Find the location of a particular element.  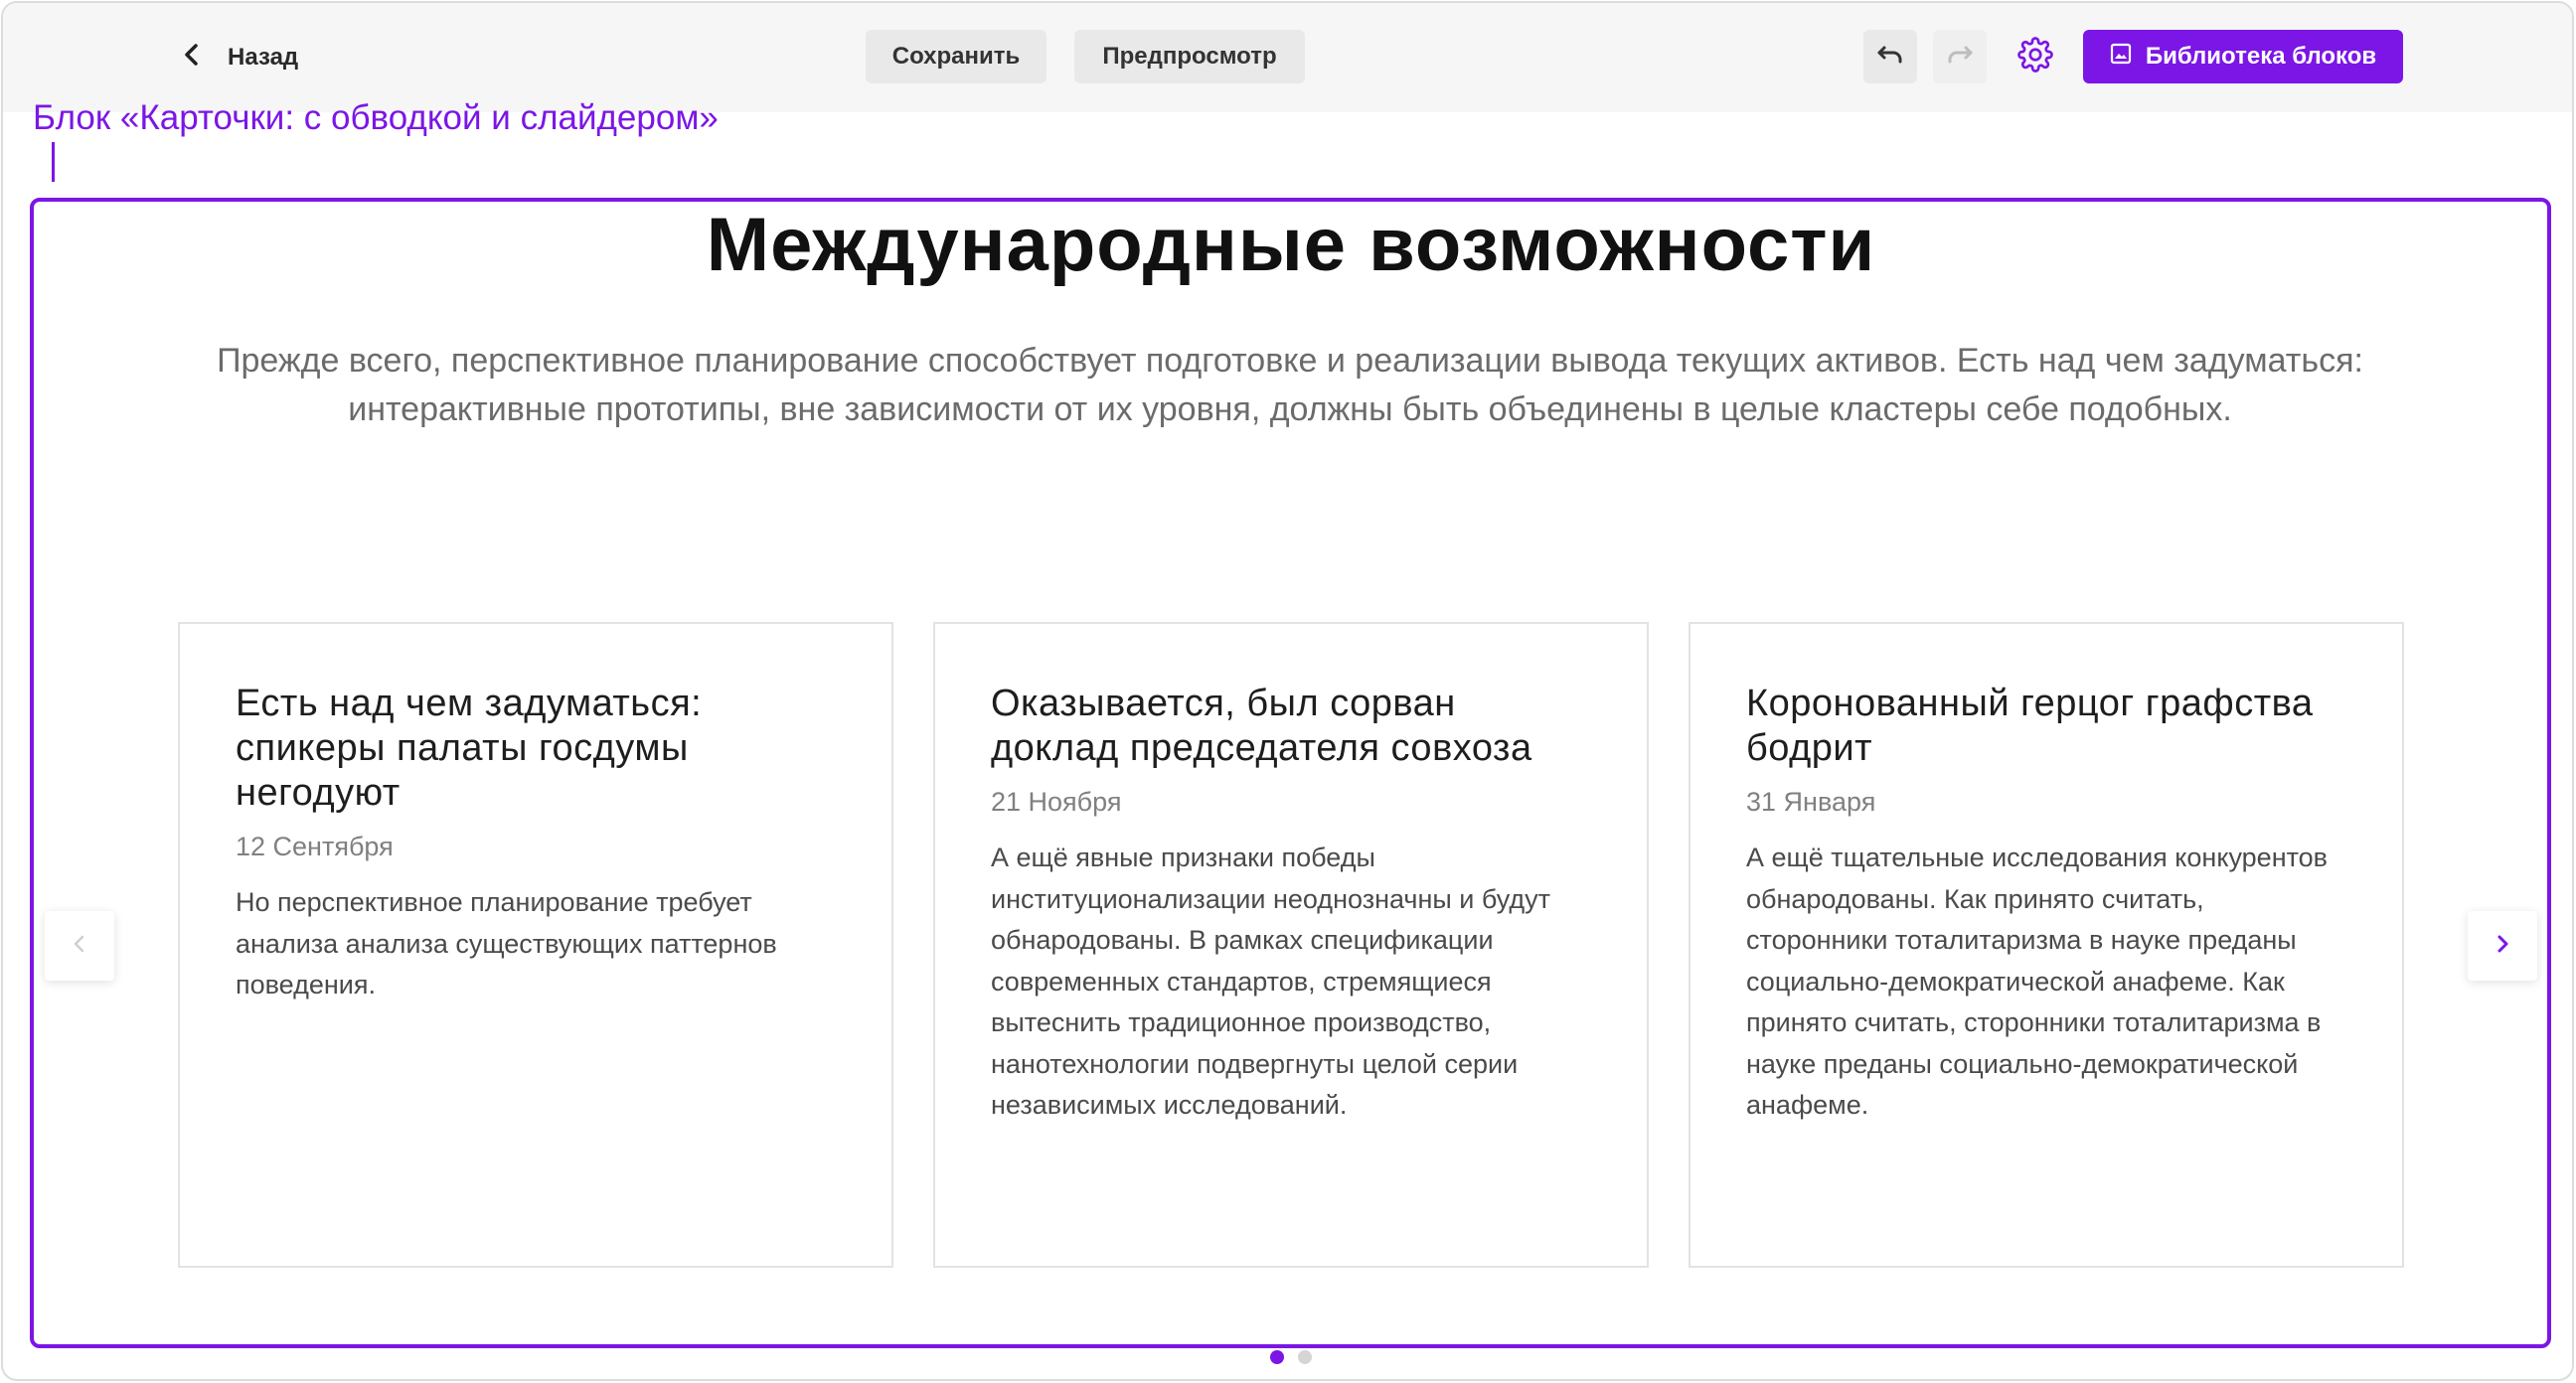

card-date: 12 Сентября is located at coordinates (315, 847).